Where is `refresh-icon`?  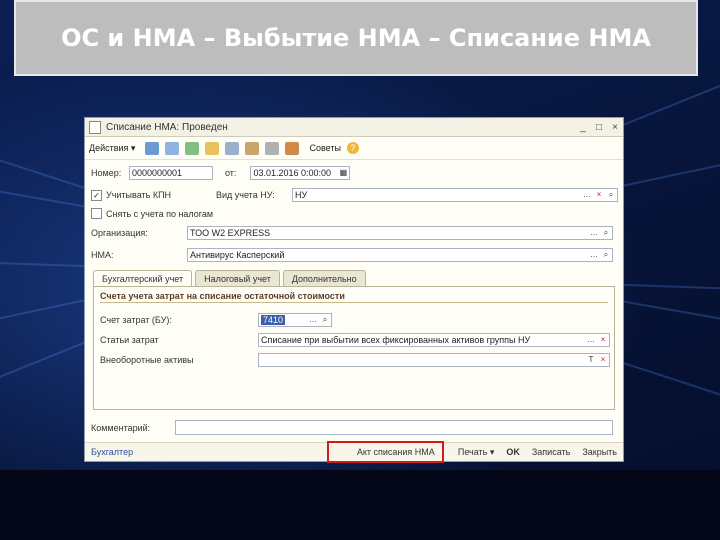 refresh-icon is located at coordinates (192, 148).